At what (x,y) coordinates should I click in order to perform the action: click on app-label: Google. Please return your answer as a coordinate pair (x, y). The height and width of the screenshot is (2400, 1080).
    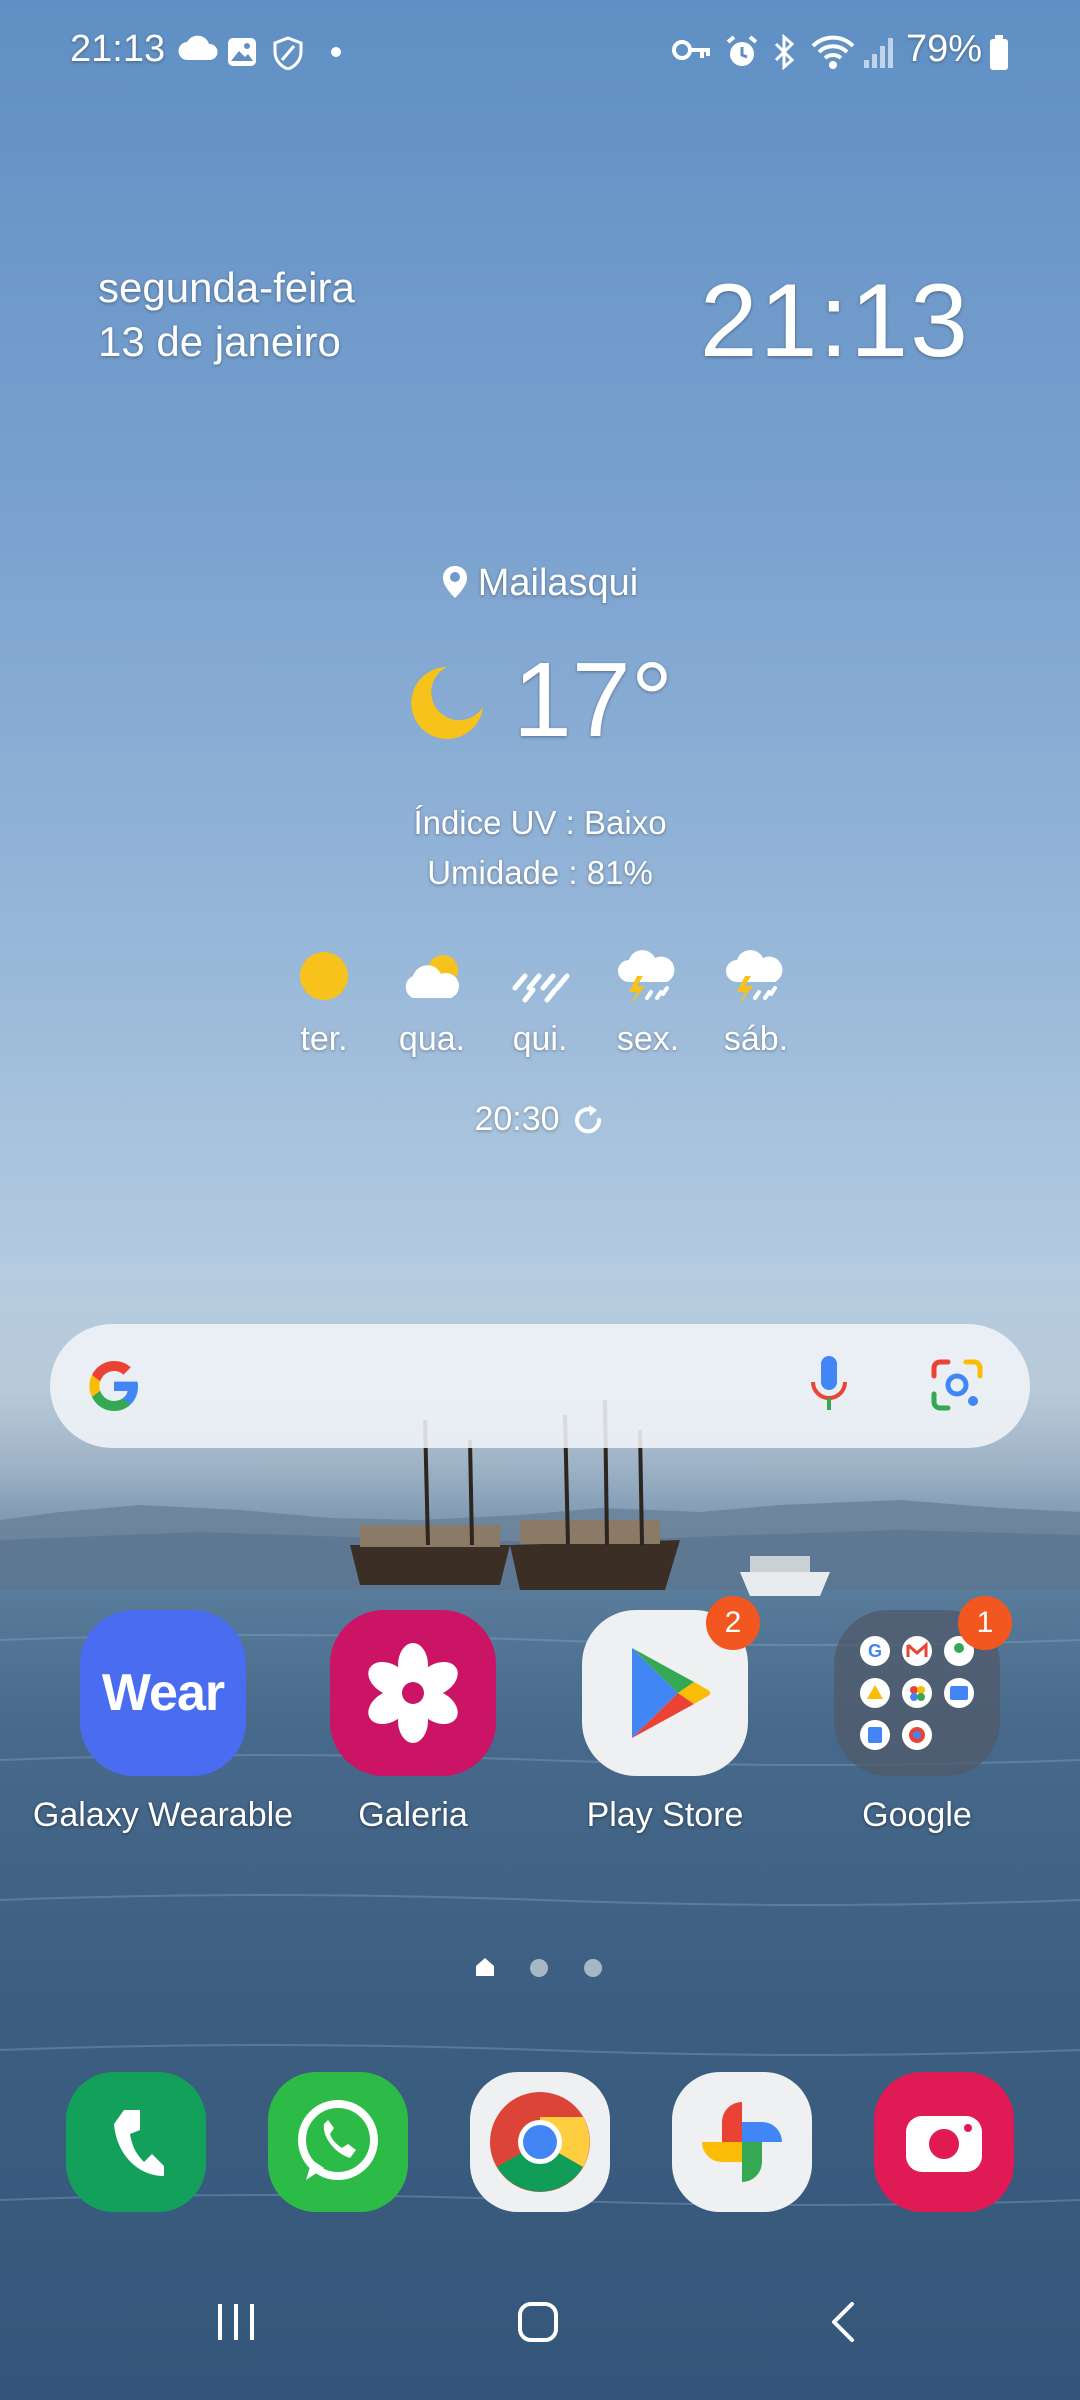
    Looking at the image, I should click on (917, 1815).